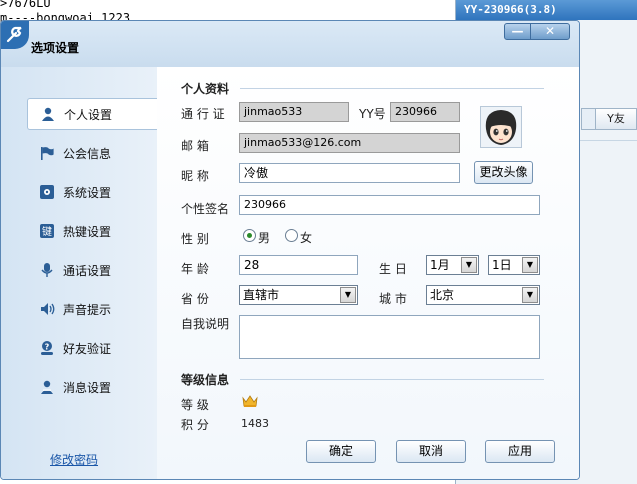 The width and height of the screenshot is (637, 484). What do you see at coordinates (47, 153) in the screenshot?
I see `flag-icon` at bounding box center [47, 153].